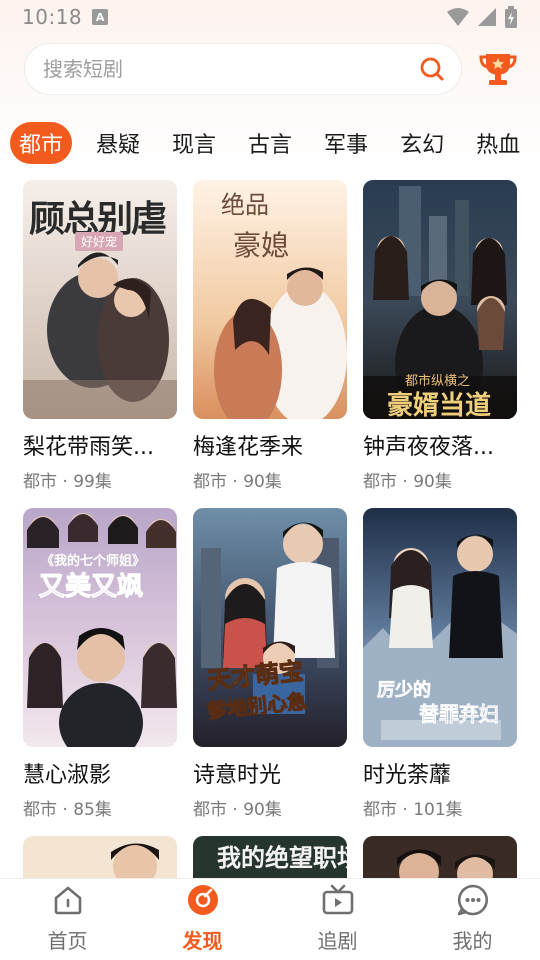  What do you see at coordinates (237, 775) in the screenshot?
I see `drama-title: 诗意时光` at bounding box center [237, 775].